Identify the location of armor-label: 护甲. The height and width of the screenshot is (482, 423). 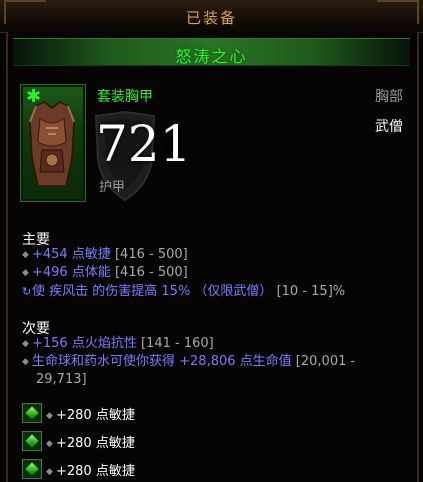
(112, 187).